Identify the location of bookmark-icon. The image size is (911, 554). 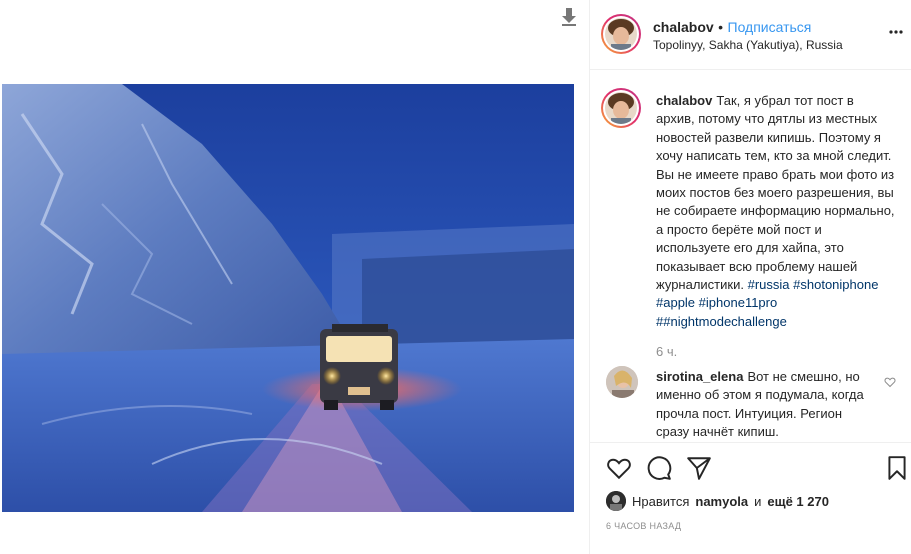
(897, 468).